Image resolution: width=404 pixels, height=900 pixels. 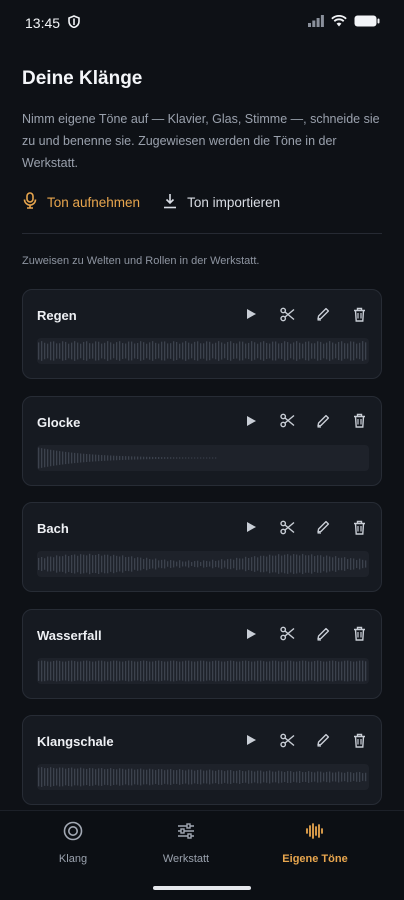 What do you see at coordinates (202, 440) in the screenshot?
I see `sound-card: Glocke` at bounding box center [202, 440].